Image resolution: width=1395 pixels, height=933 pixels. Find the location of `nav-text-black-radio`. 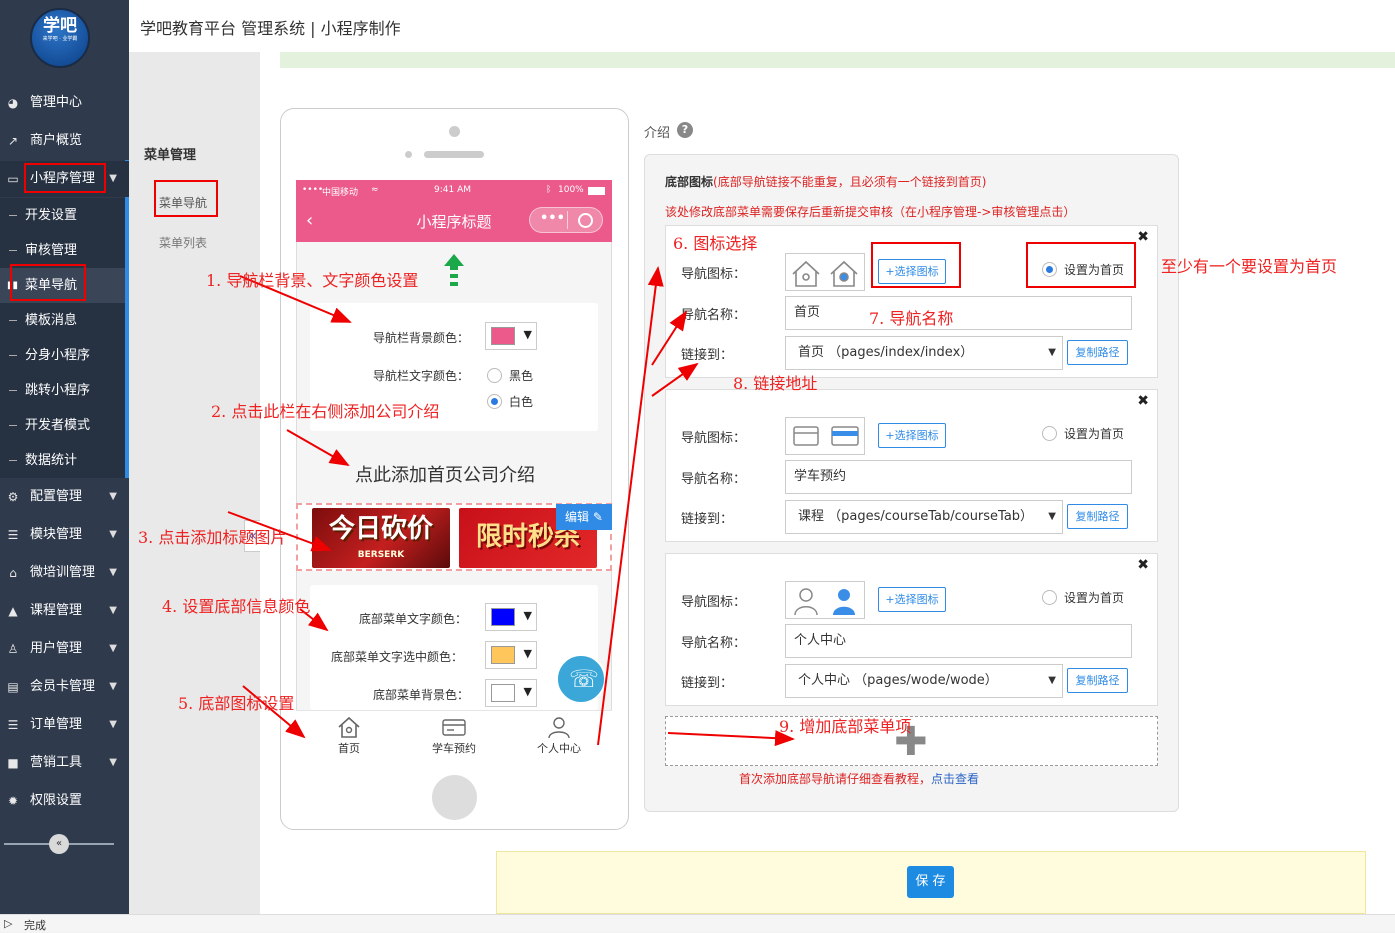

nav-text-black-radio is located at coordinates (494, 375).